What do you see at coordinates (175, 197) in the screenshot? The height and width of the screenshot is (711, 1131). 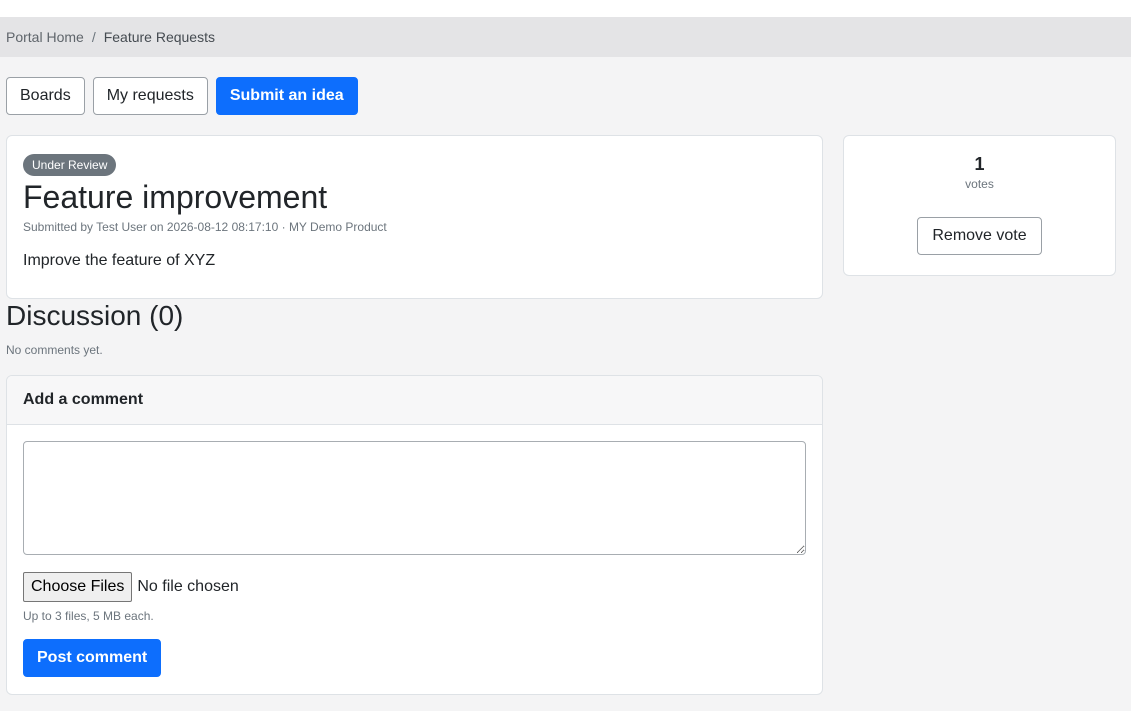 I see `idea-title: Feature improvement` at bounding box center [175, 197].